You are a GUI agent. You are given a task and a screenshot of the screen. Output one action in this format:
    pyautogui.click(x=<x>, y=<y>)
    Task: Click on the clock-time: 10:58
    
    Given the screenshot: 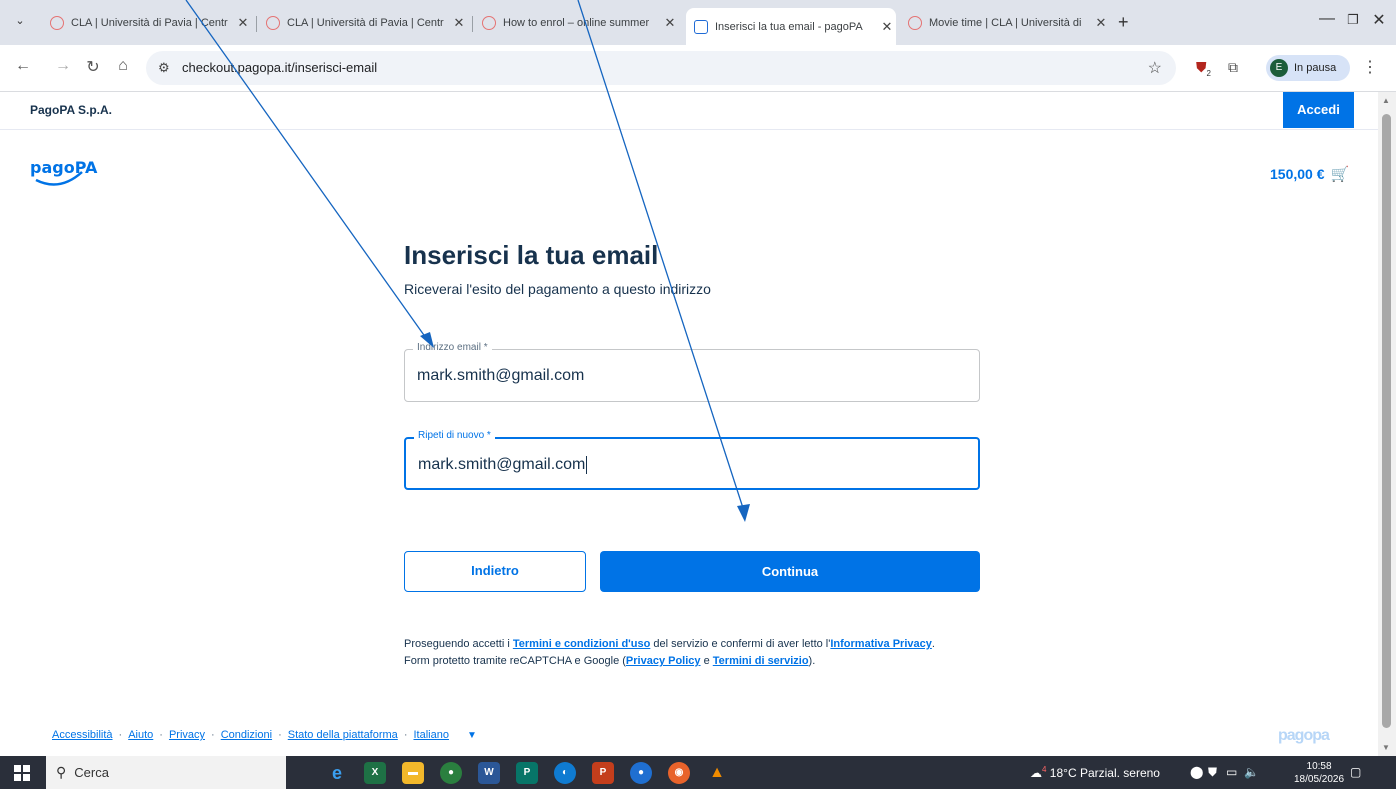 What is the action you would take?
    pyautogui.click(x=1319, y=766)
    